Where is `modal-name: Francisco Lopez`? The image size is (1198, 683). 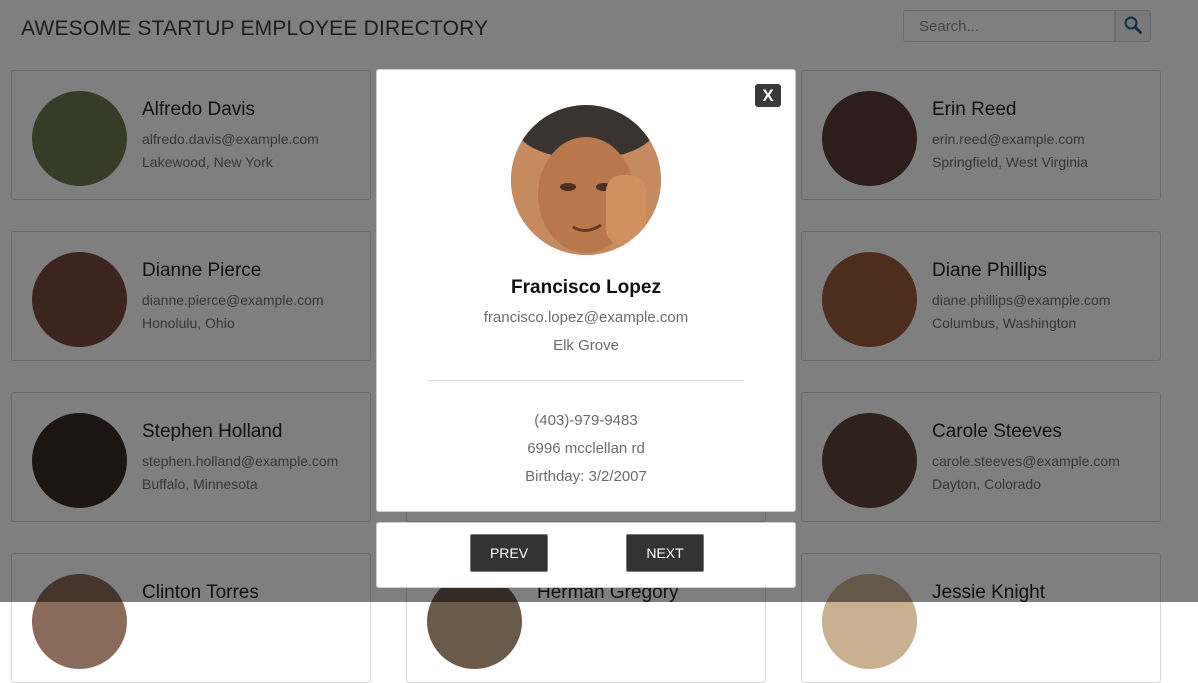
modal-name: Francisco Lopez is located at coordinates (586, 287).